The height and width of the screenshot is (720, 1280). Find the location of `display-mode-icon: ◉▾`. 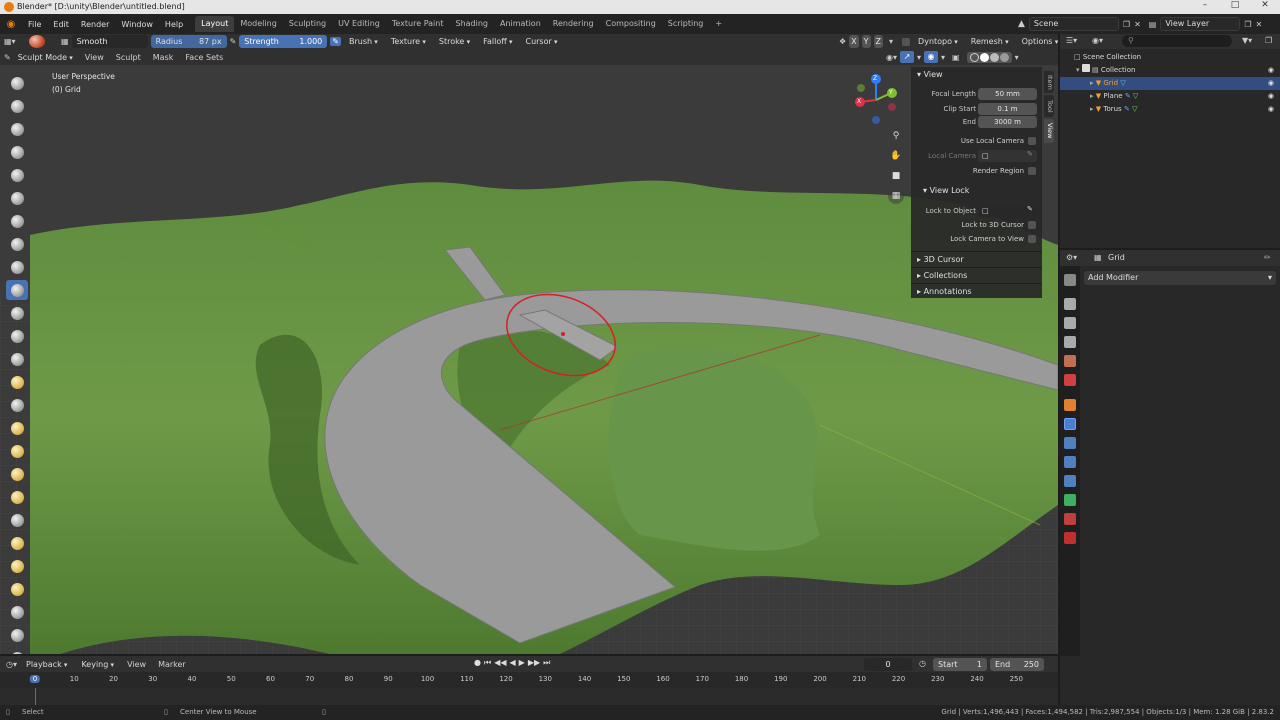

display-mode-icon: ◉▾ is located at coordinates (1097, 40).